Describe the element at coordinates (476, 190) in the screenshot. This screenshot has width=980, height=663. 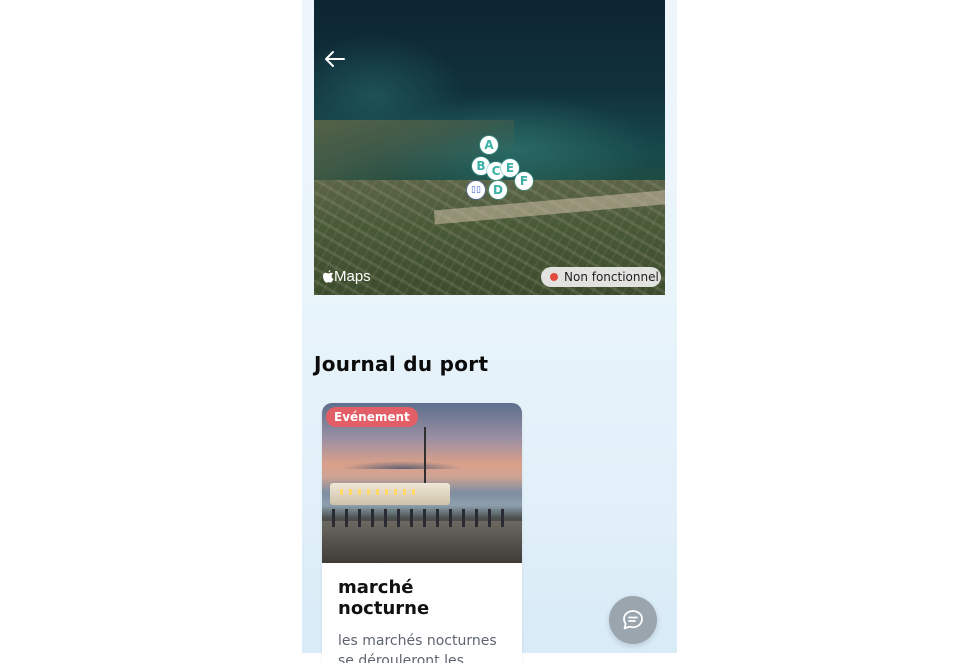
I see `current-position-marker: ▯▯` at that location.